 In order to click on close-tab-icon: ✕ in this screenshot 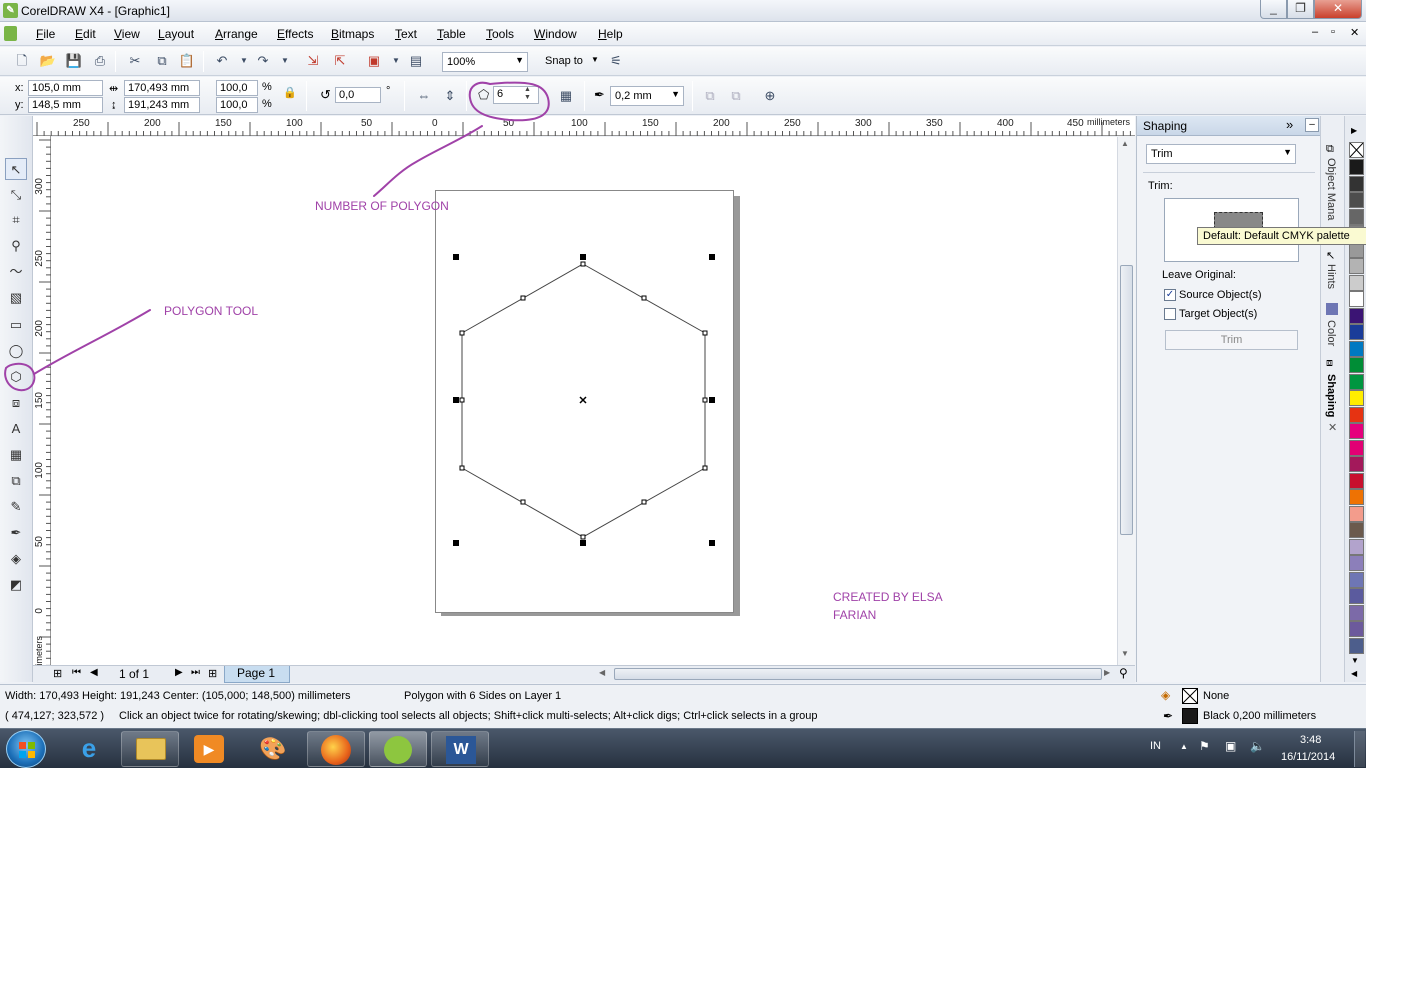, I will do `click(1332, 427)`.